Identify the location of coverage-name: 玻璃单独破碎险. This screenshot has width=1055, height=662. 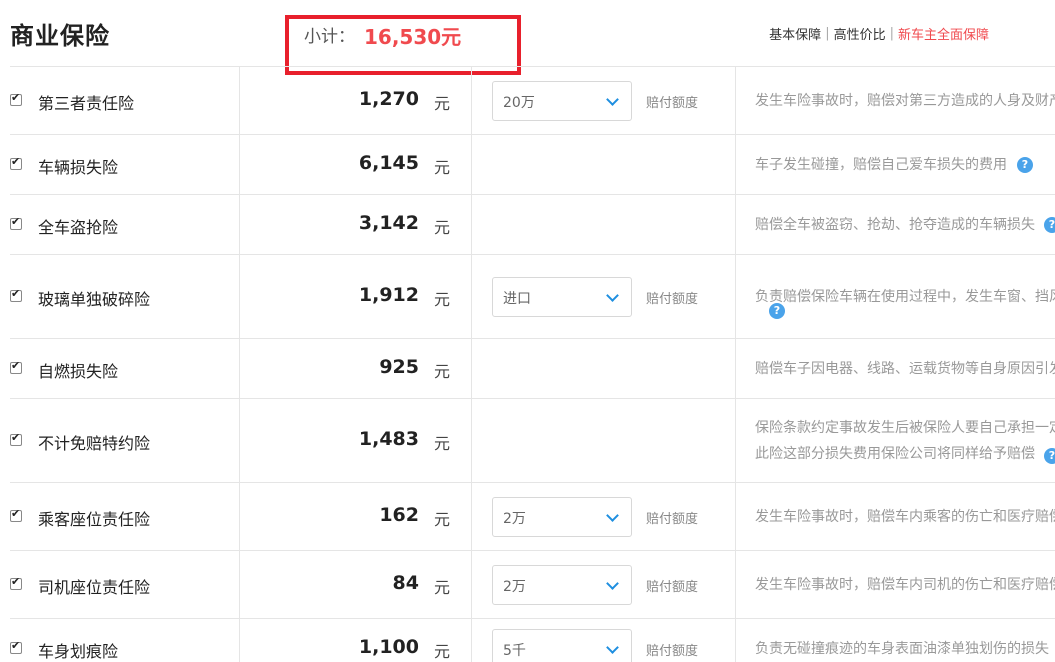
(94, 299).